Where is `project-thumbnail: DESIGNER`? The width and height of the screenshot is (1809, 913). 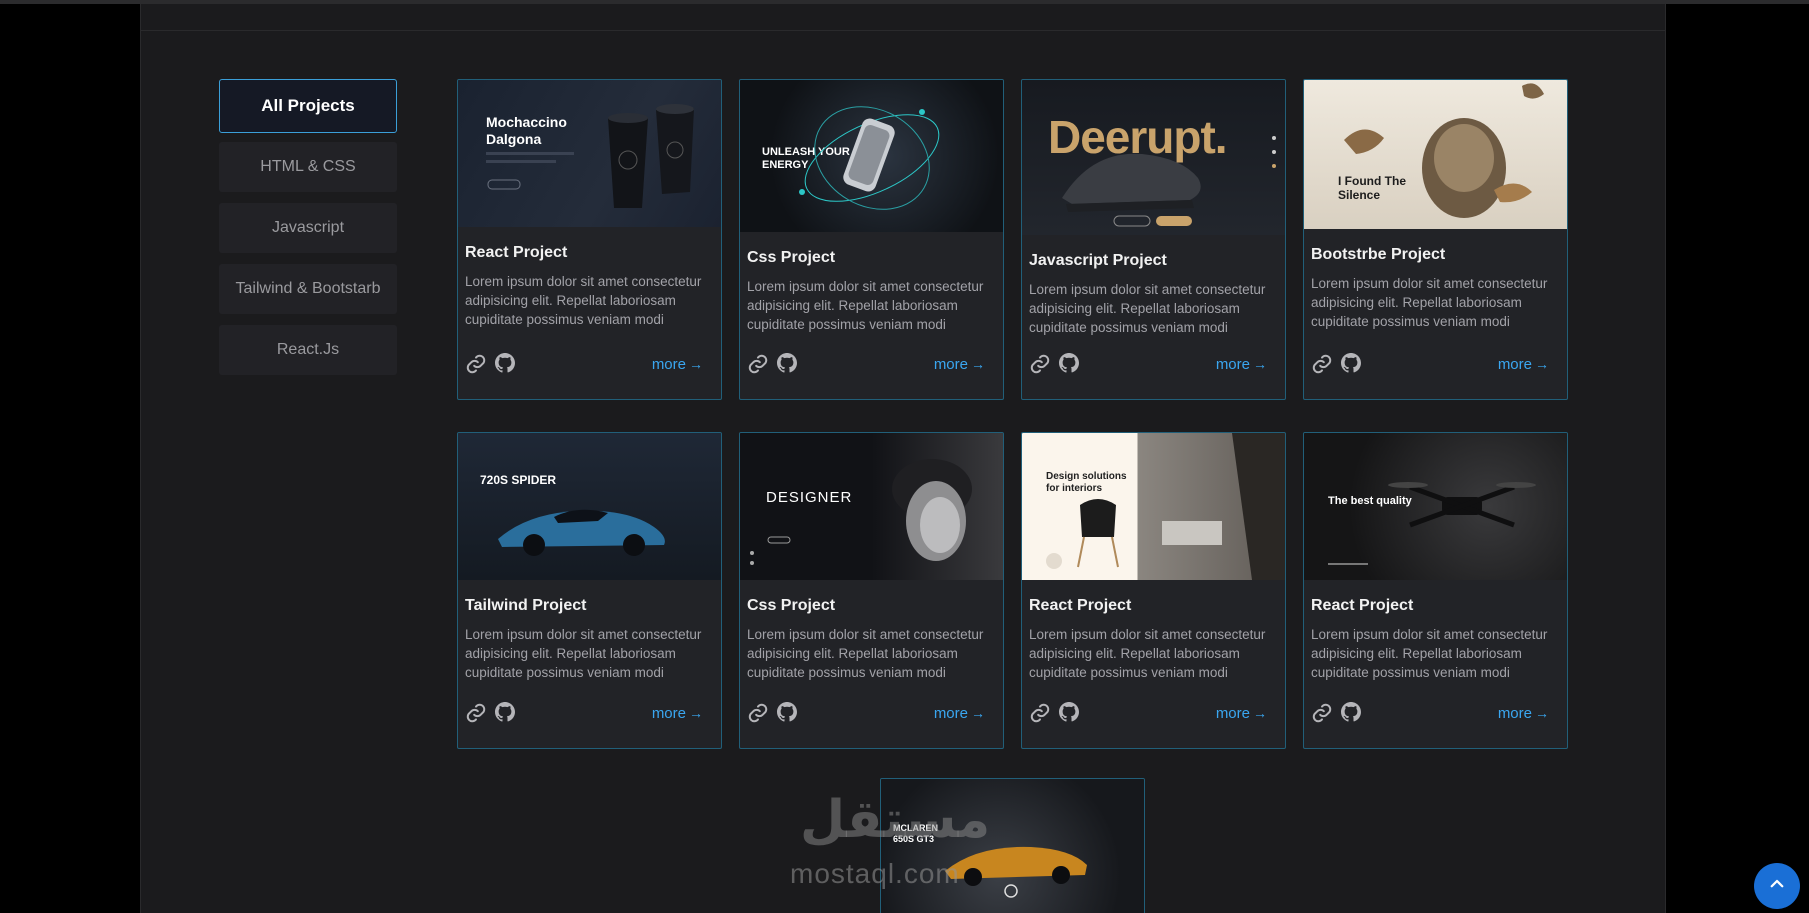
project-thumbnail: DESIGNER is located at coordinates (871, 506).